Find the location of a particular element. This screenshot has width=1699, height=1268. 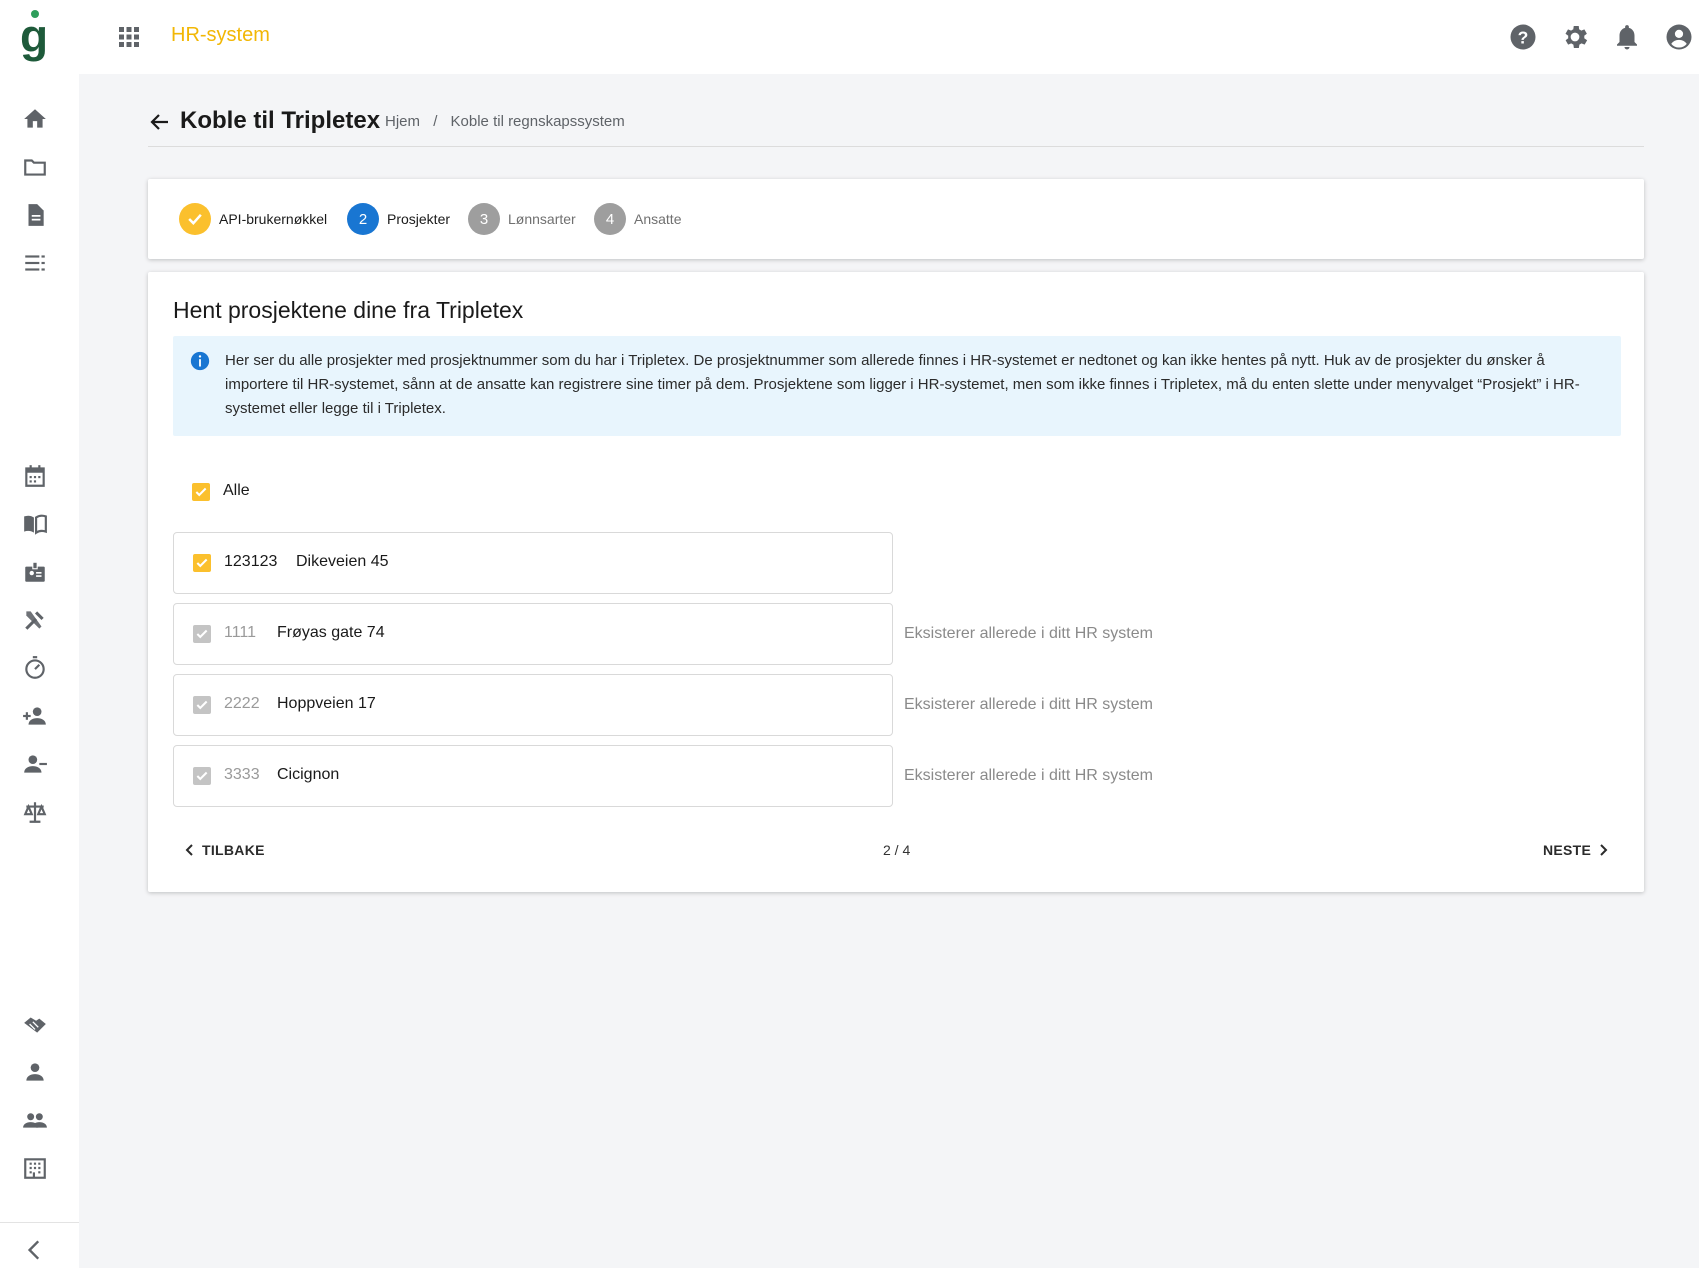

breadcrumb-item-home: Hjem is located at coordinates (402, 121).